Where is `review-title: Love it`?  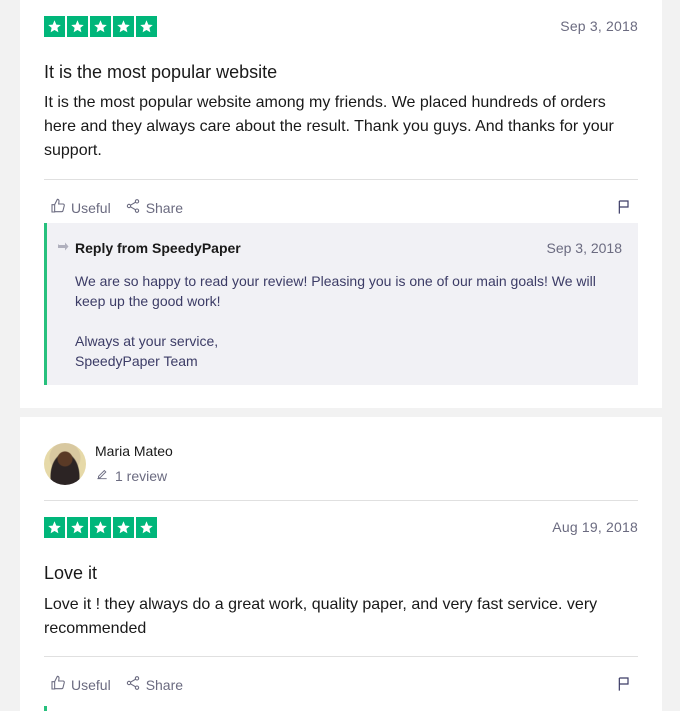
review-title: Love it is located at coordinates (70, 573).